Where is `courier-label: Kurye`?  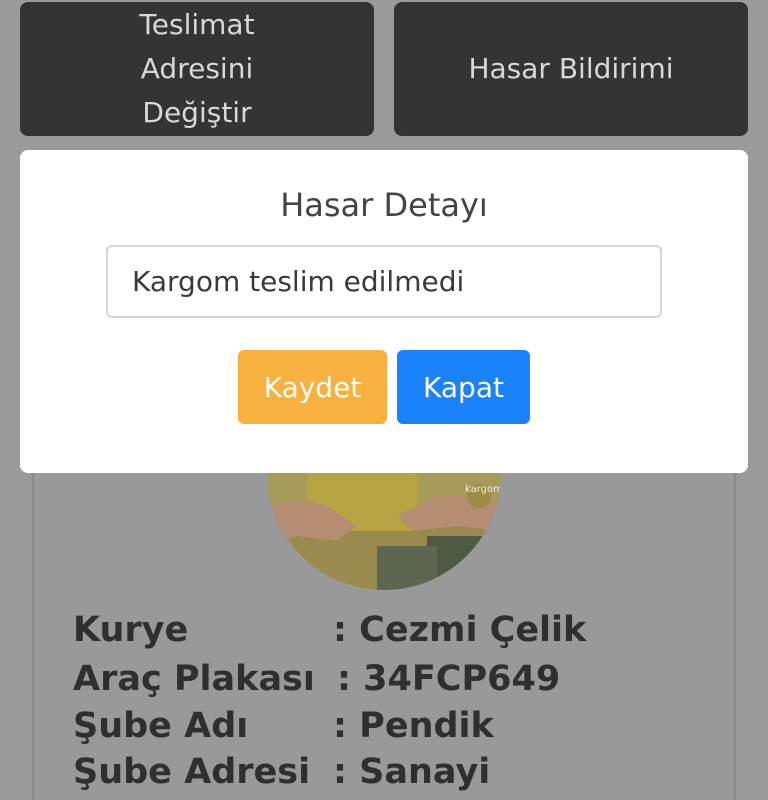
courier-label: Kurye is located at coordinates (131, 630).